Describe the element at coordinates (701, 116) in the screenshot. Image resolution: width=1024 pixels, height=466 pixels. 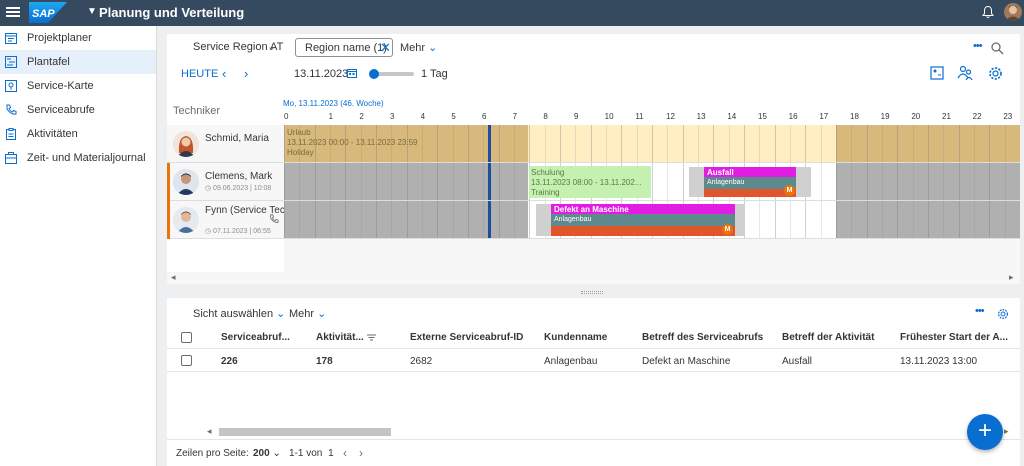
I see `timeline-hour-label: 13` at that location.